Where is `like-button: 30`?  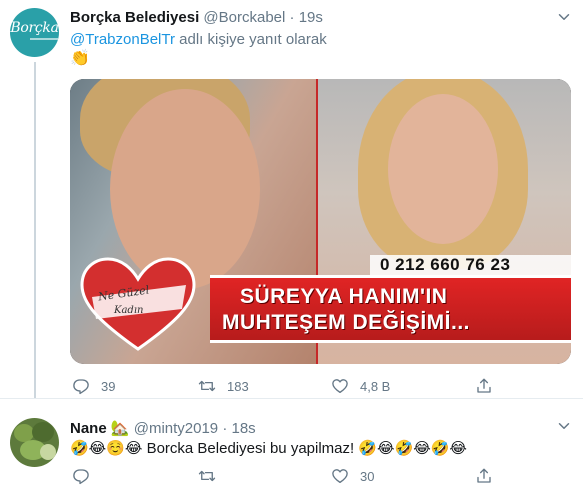
like-button: 30 is located at coordinates (352, 476).